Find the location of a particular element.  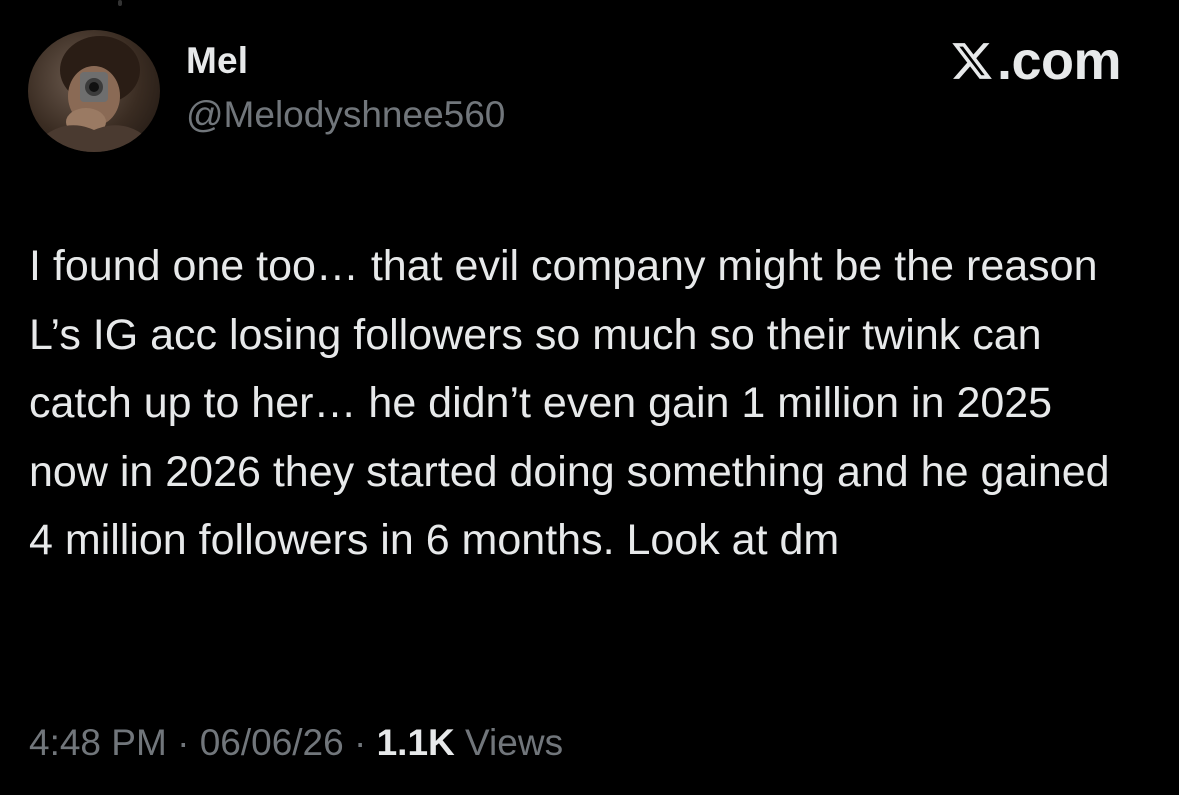

brand-watermark: .com is located at coordinates (1035, 61).